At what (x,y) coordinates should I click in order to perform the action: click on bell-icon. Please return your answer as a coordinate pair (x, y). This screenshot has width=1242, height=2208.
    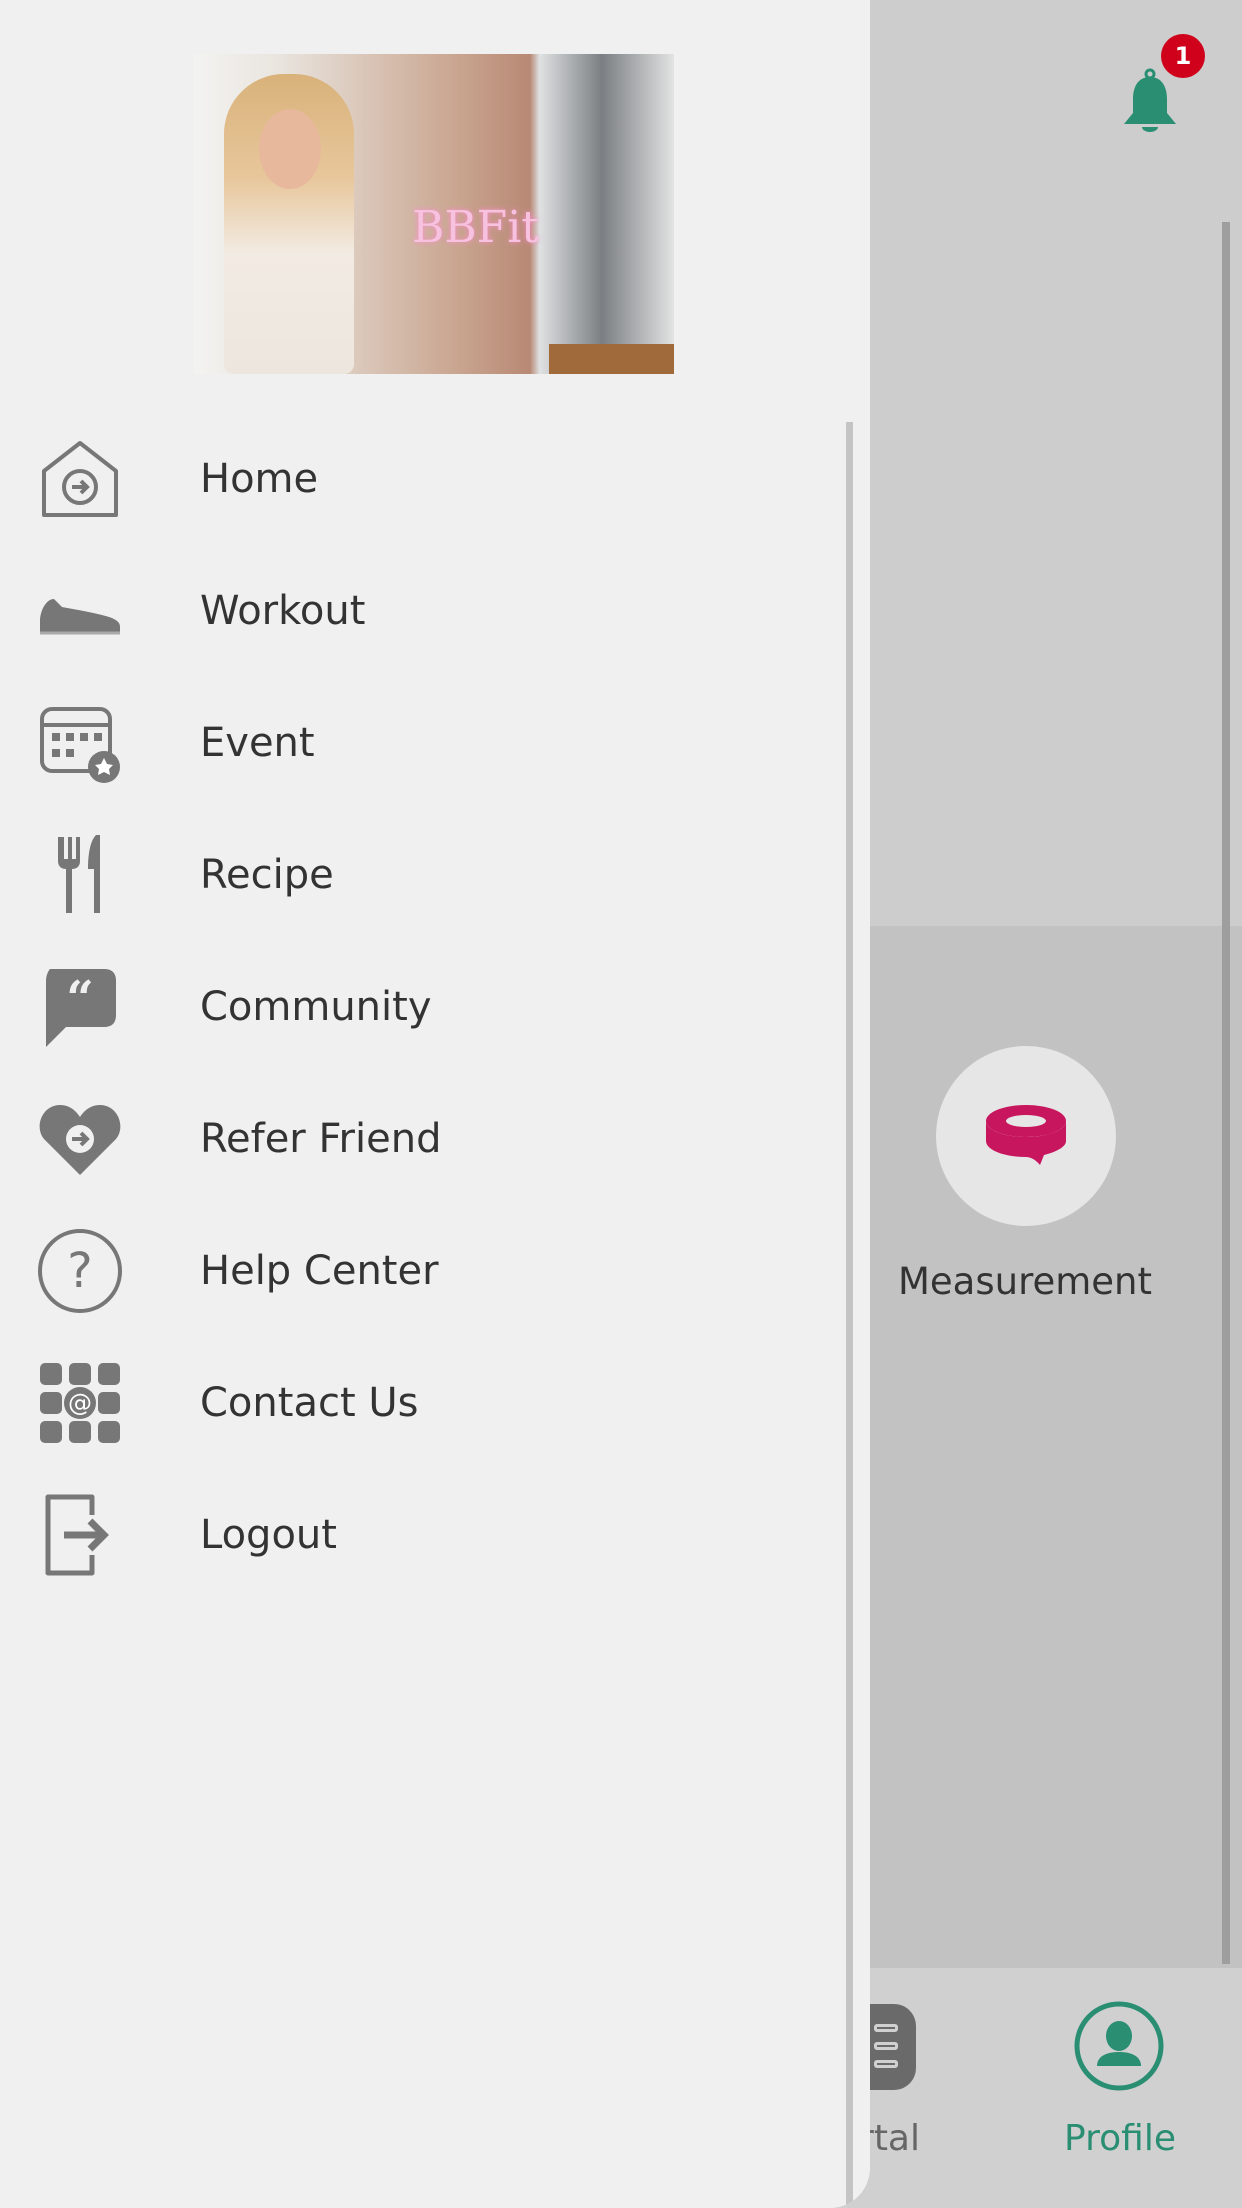
    Looking at the image, I should click on (1150, 106).